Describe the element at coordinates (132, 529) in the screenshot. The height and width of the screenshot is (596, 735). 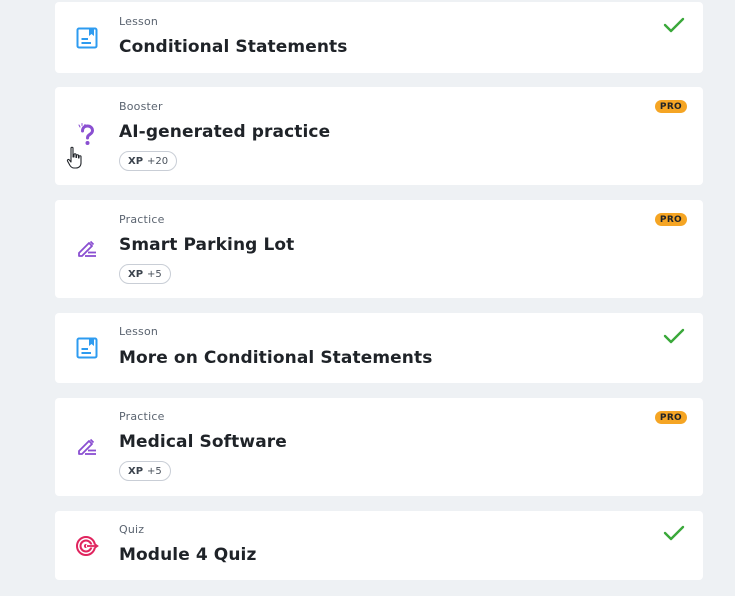
I see `item-type-label: Quiz` at that location.